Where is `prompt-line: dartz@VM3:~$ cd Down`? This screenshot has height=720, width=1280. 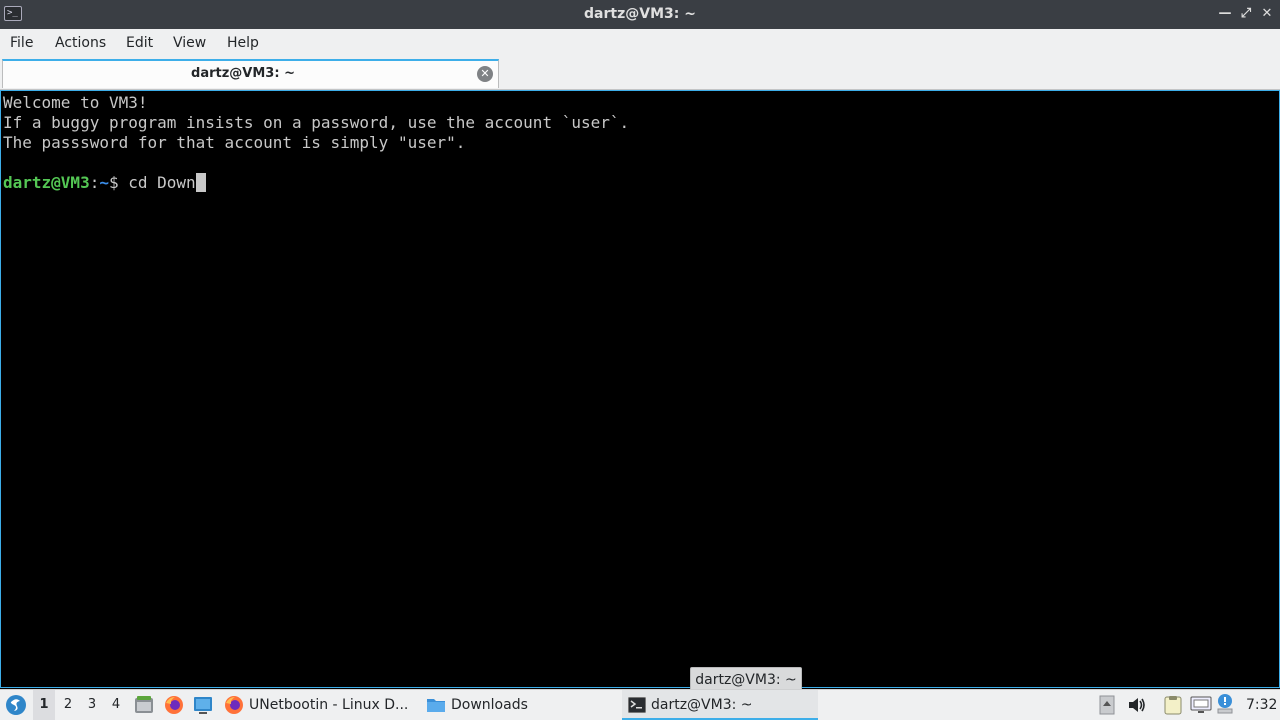
prompt-line: dartz@VM3:~$ cd Down is located at coordinates (104, 183).